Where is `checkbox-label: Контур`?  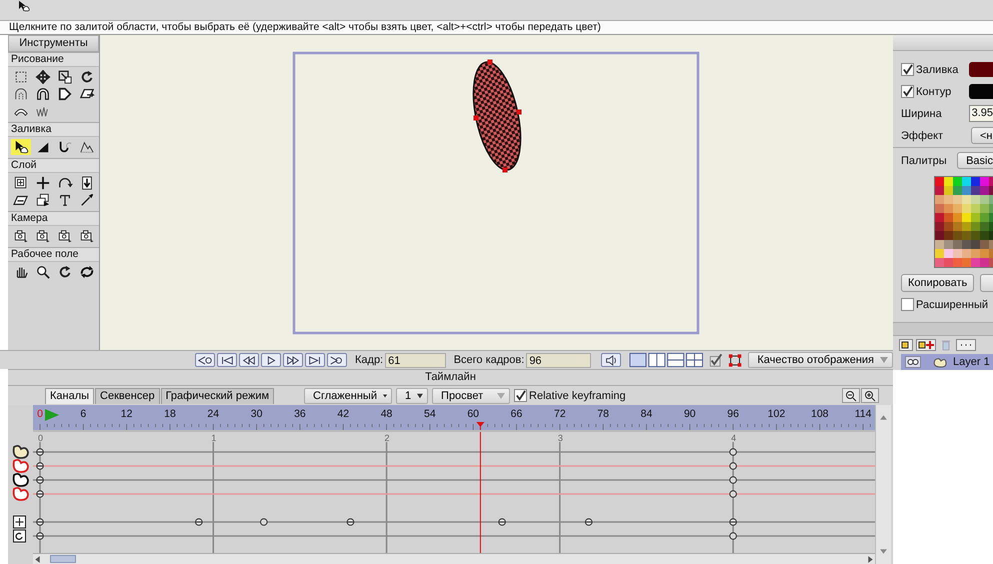
checkbox-label: Контур is located at coordinates (934, 92).